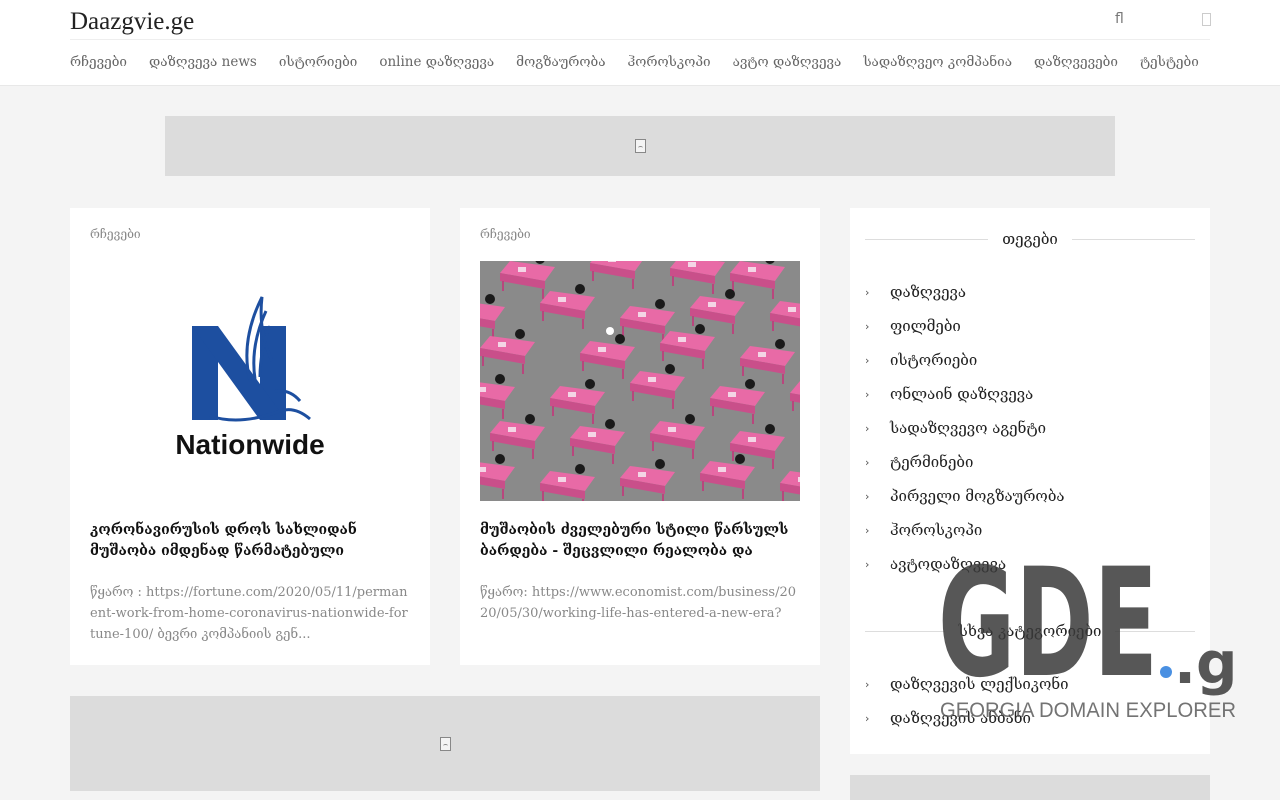 The height and width of the screenshot is (800, 1280). Describe the element at coordinates (1119, 19) in the screenshot. I see `search-icon: fl` at that location.